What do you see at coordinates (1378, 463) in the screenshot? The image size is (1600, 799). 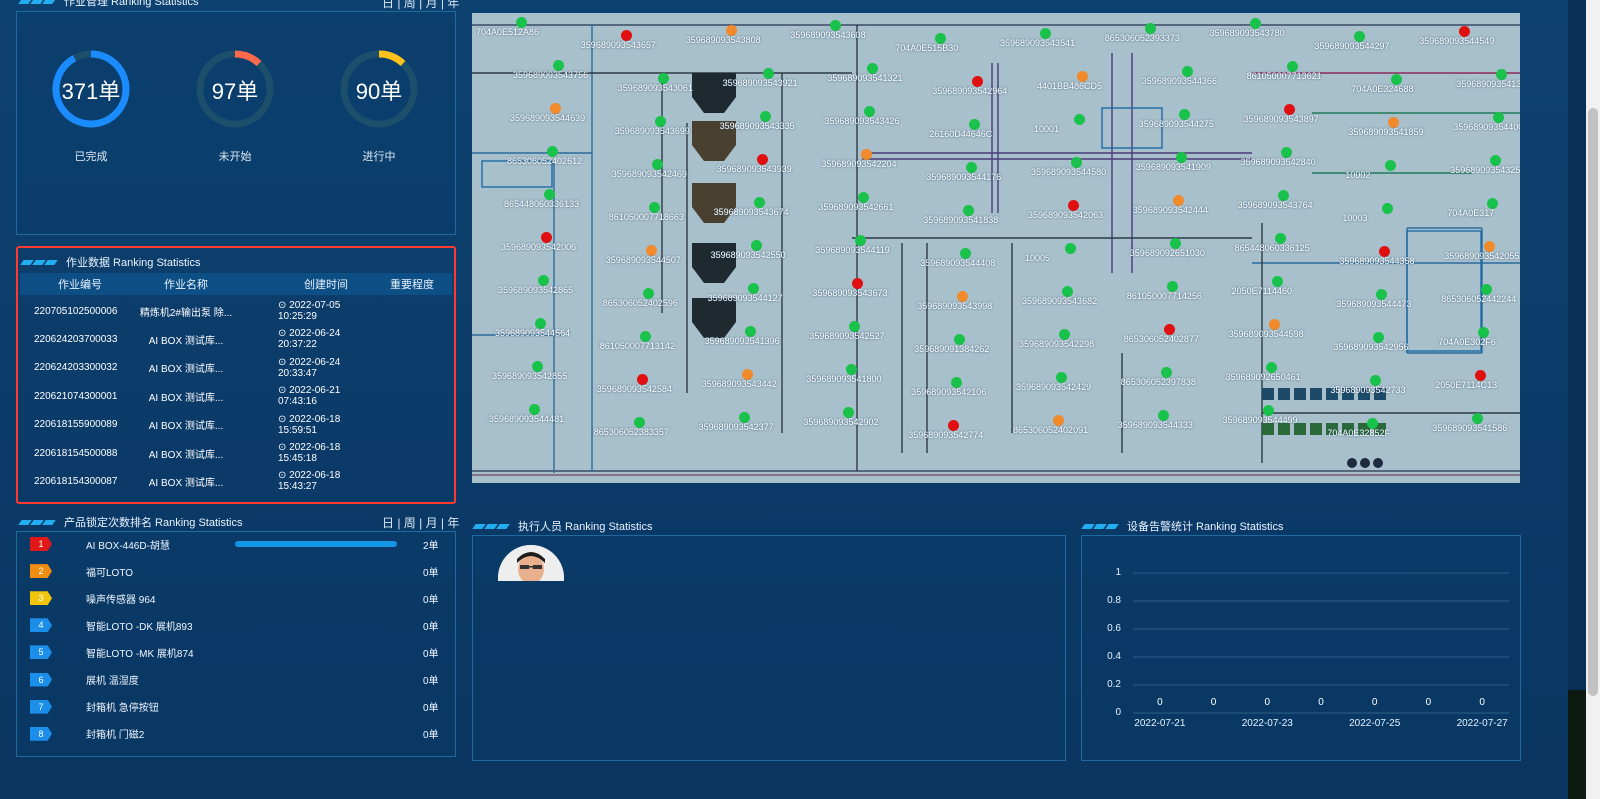 I see `status-light` at bounding box center [1378, 463].